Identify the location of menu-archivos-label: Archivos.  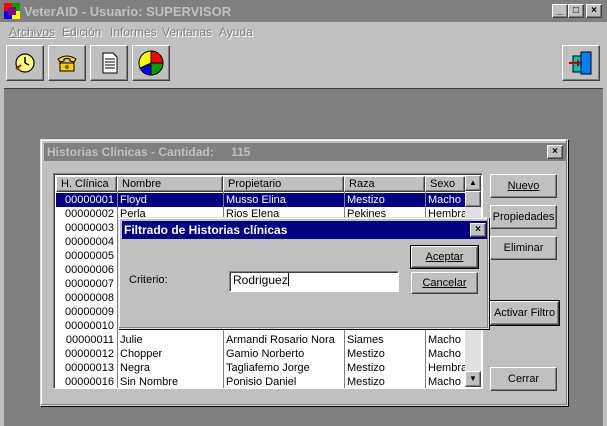
(32, 32).